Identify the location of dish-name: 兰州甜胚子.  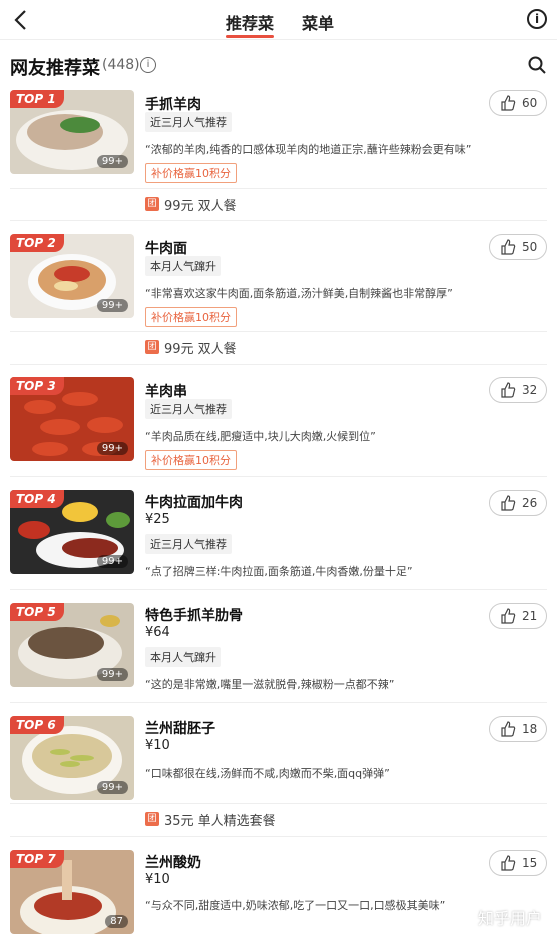
(180, 729).